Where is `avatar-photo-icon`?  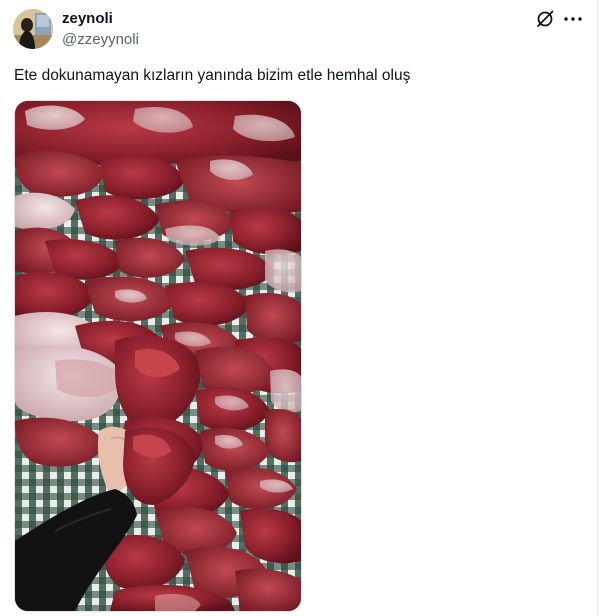 avatar-photo-icon is located at coordinates (33, 29).